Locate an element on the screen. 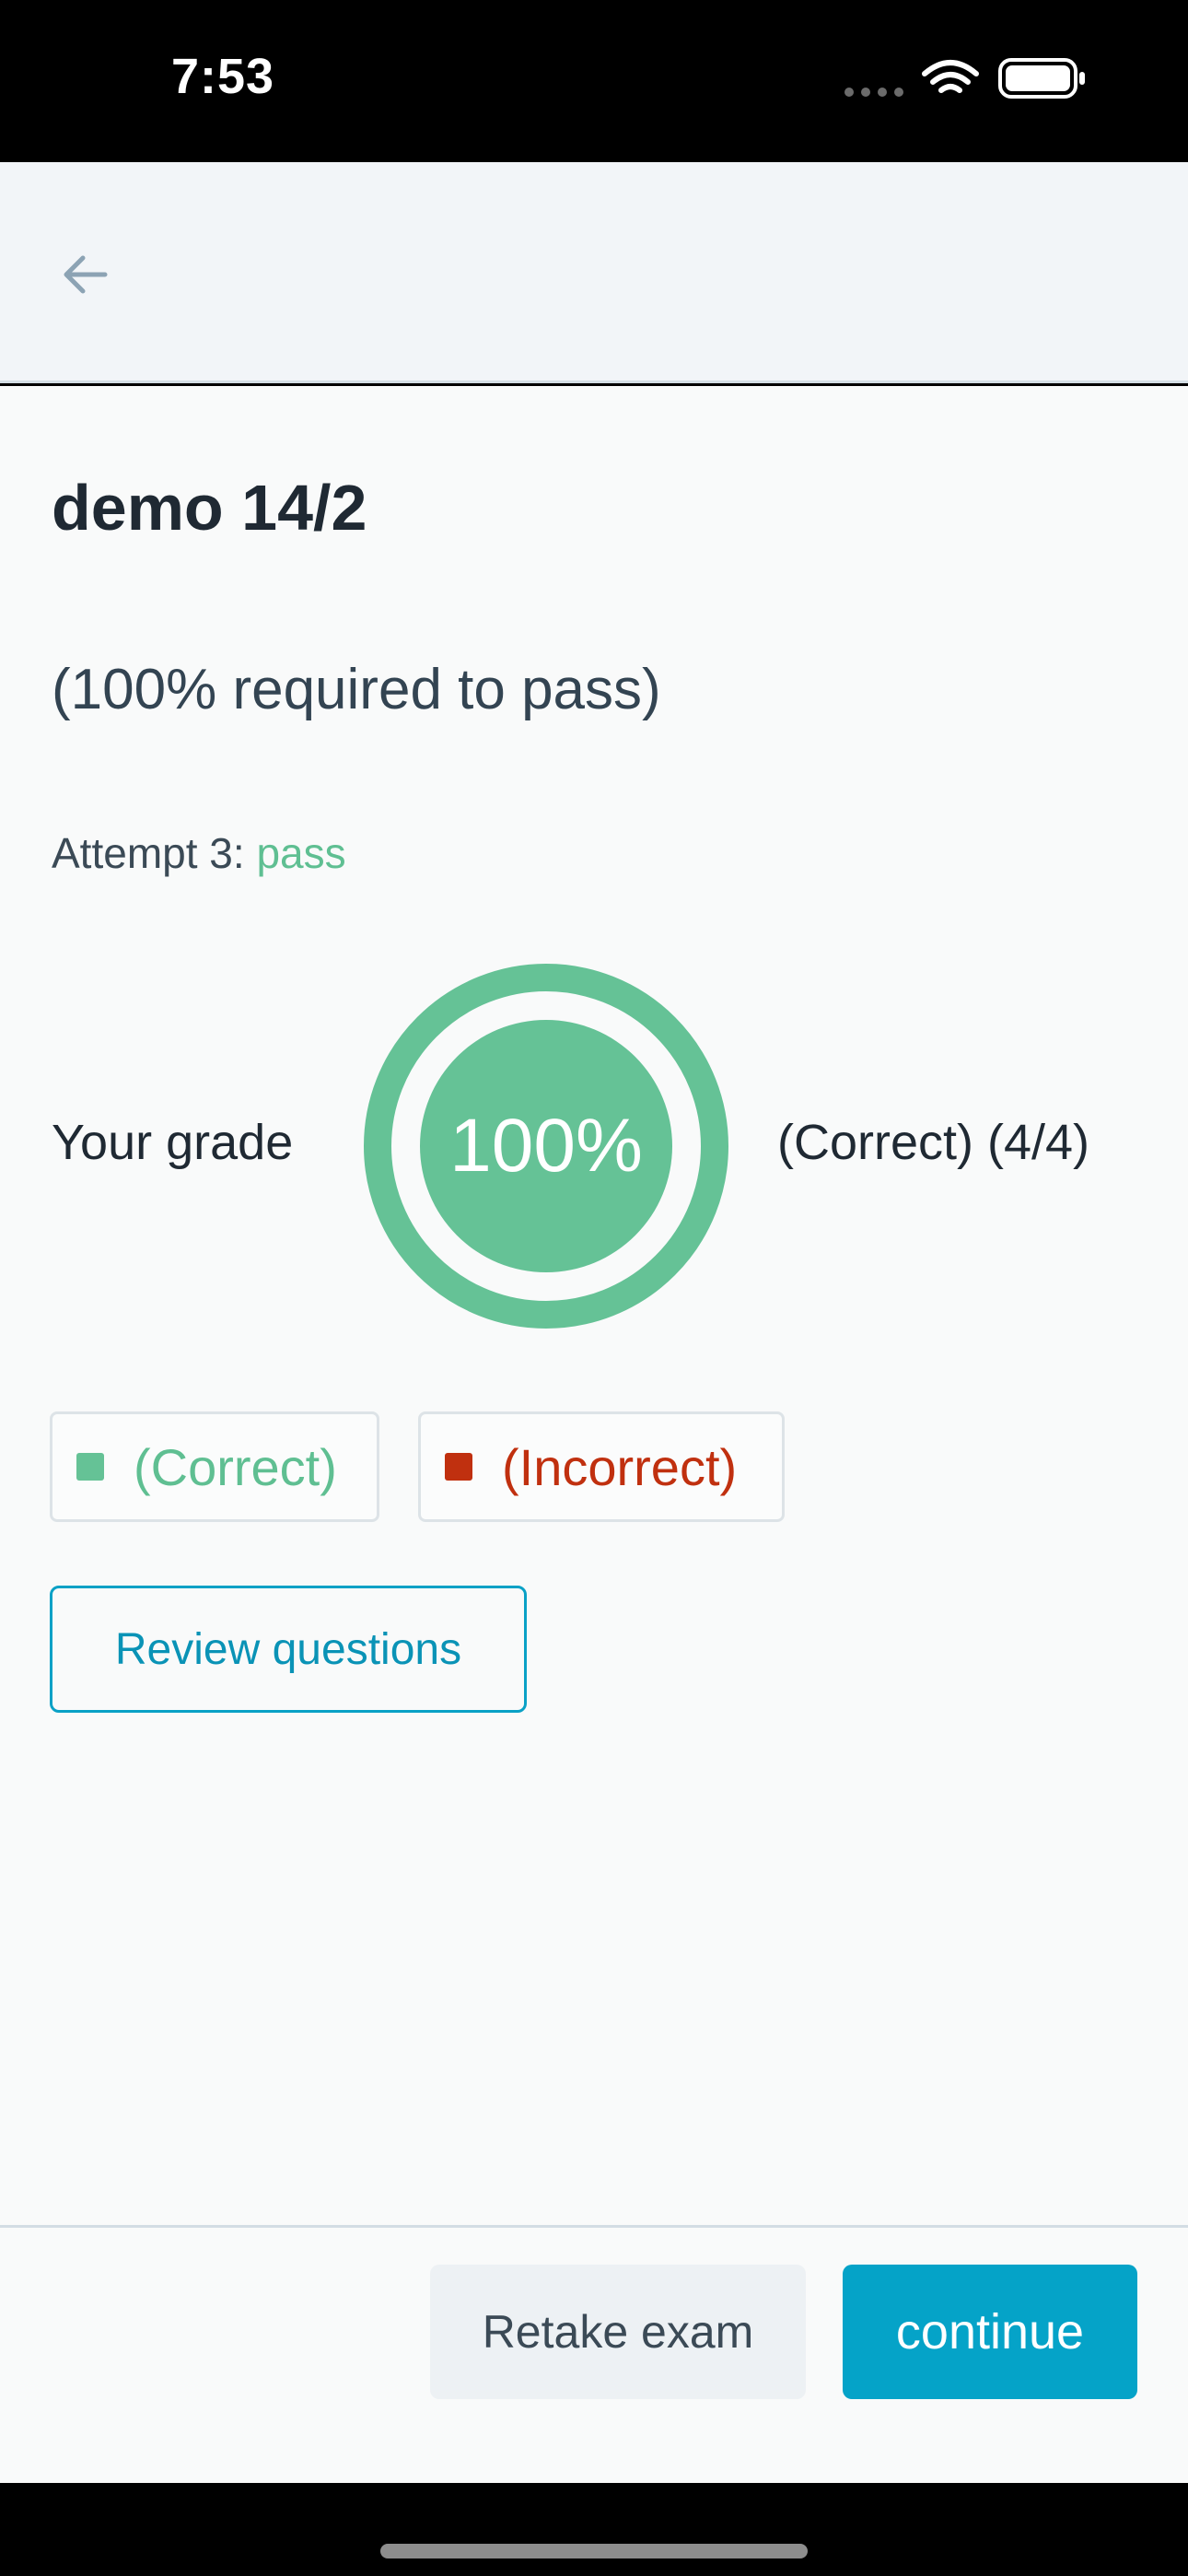 The image size is (1188, 2576). attempt-status: Attempt 3: pass is located at coordinates (199, 853).